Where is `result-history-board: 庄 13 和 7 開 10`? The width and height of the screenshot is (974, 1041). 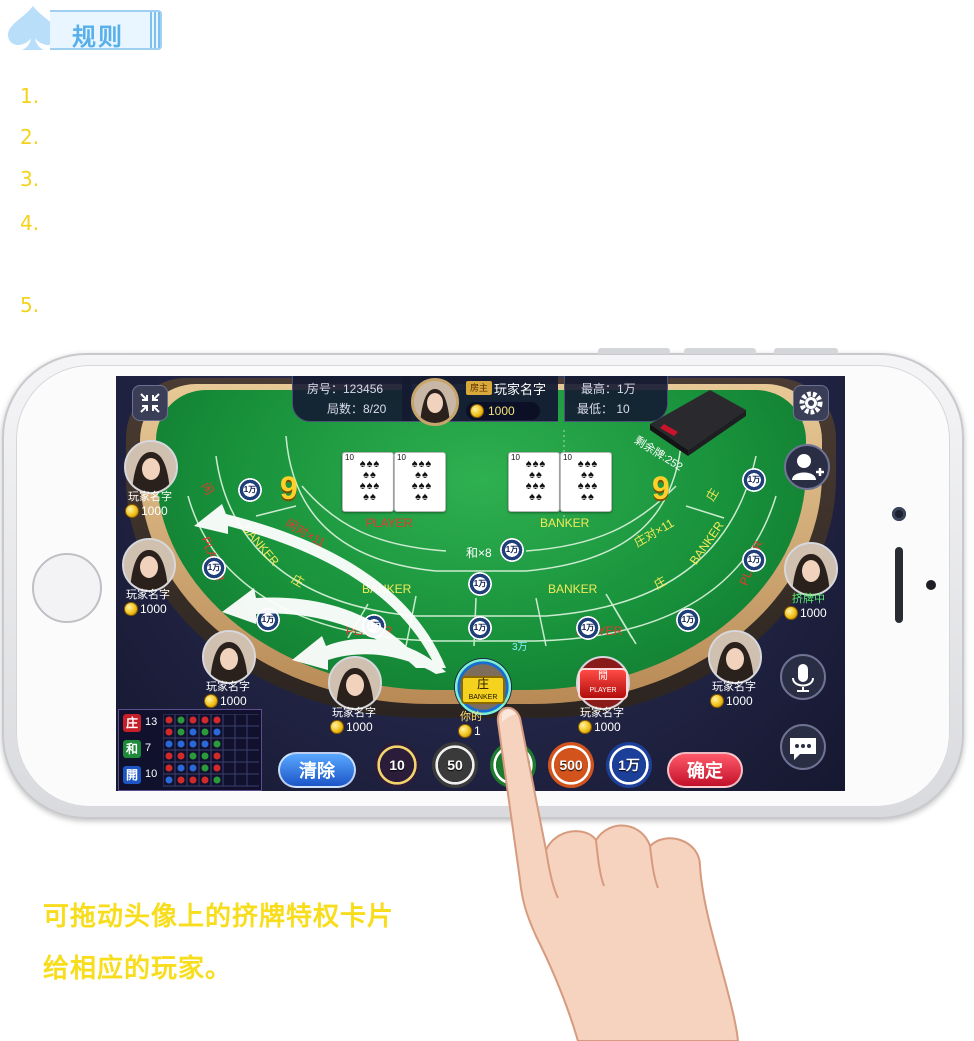 result-history-board: 庄 13 和 7 開 10 is located at coordinates (190, 750).